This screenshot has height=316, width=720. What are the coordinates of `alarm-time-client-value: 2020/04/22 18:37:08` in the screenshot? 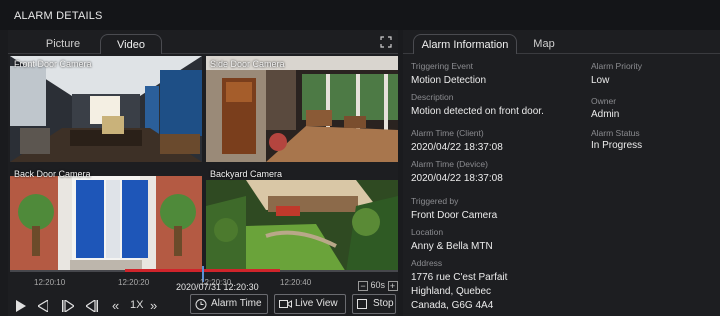 It's located at (457, 147).